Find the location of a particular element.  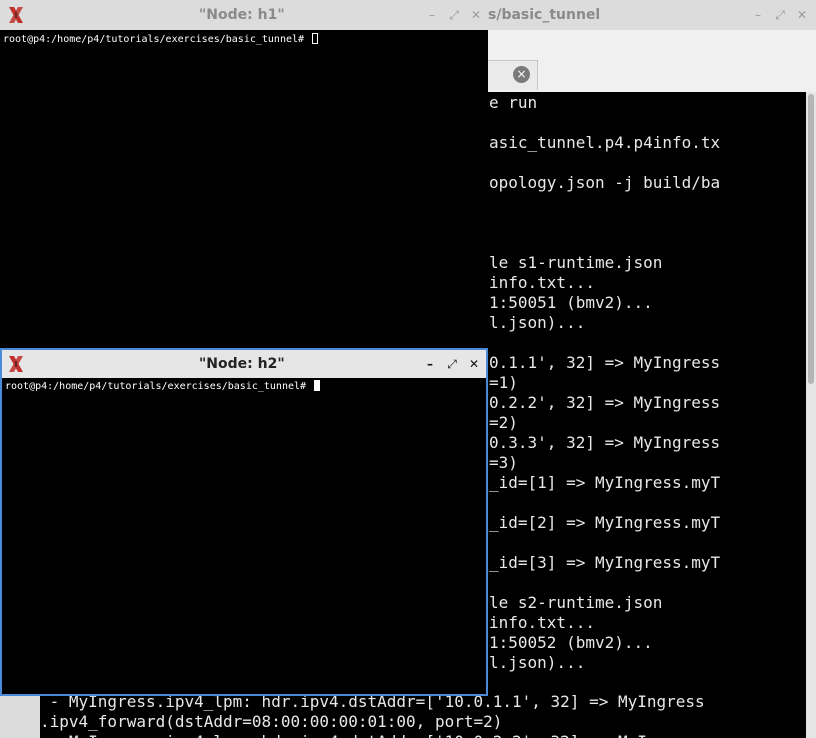

h1-window-controls: – ⤢ ✕ is located at coordinates (454, 15).